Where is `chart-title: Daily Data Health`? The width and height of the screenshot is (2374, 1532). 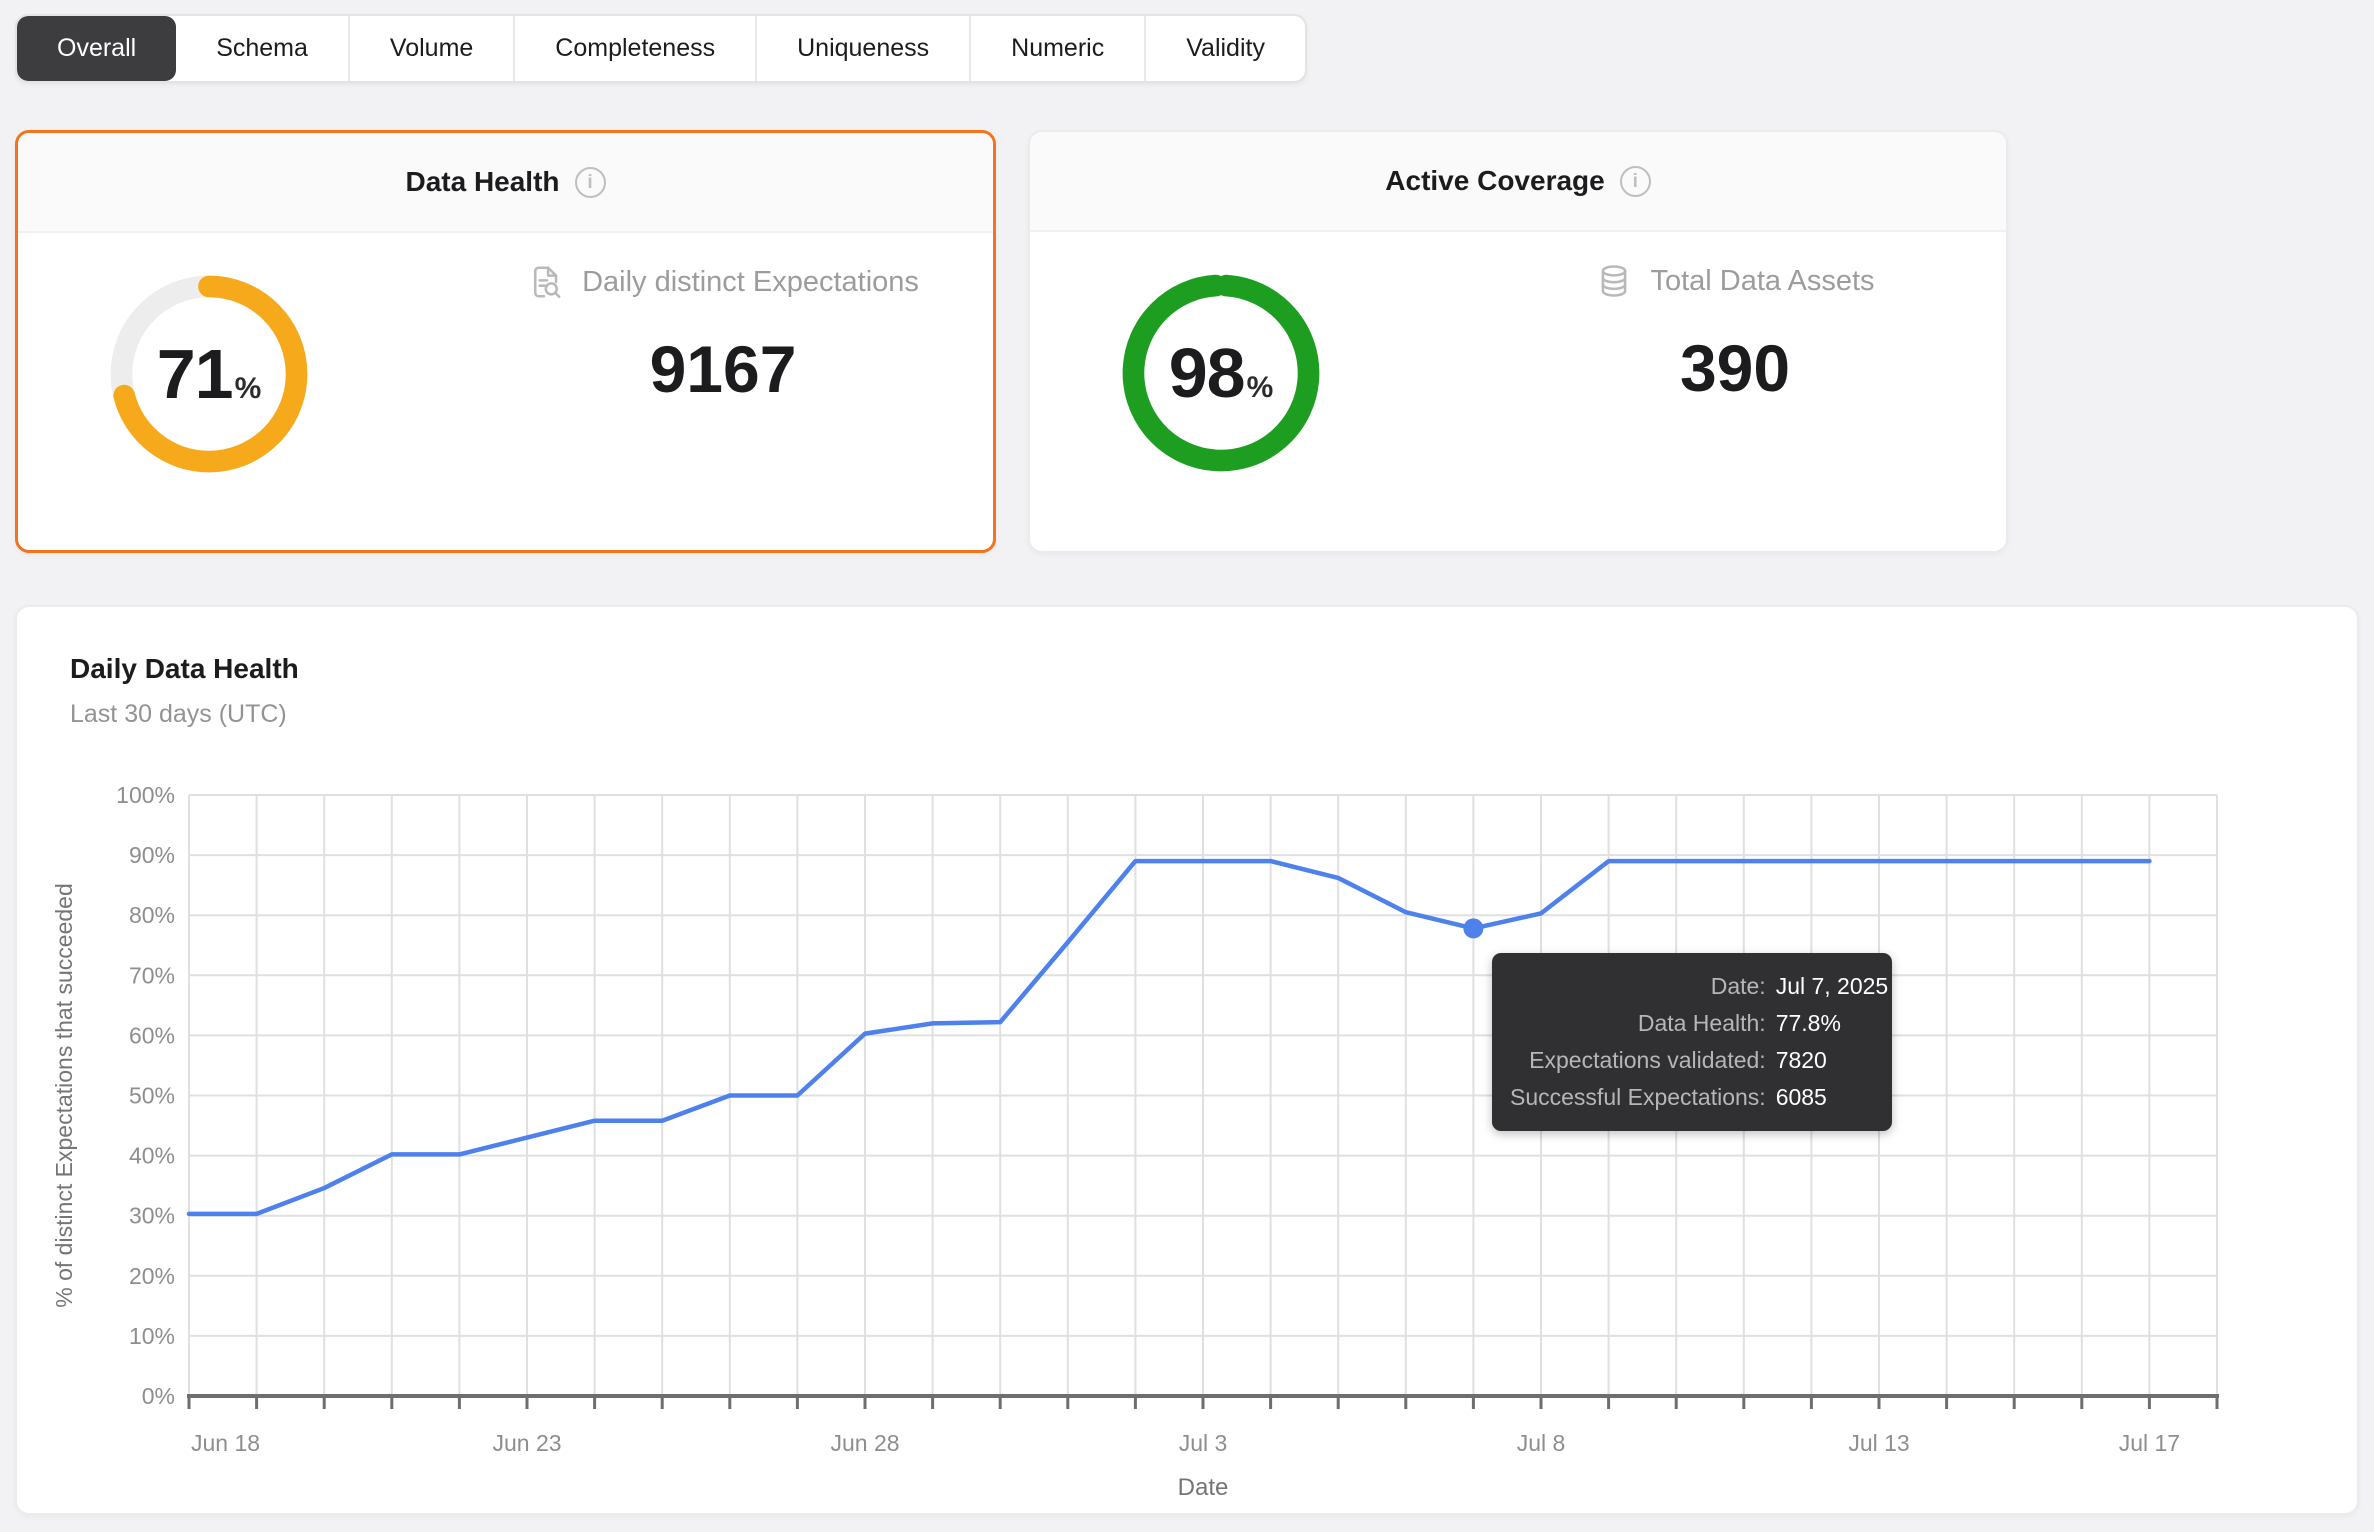 chart-title: Daily Data Health is located at coordinates (184, 668).